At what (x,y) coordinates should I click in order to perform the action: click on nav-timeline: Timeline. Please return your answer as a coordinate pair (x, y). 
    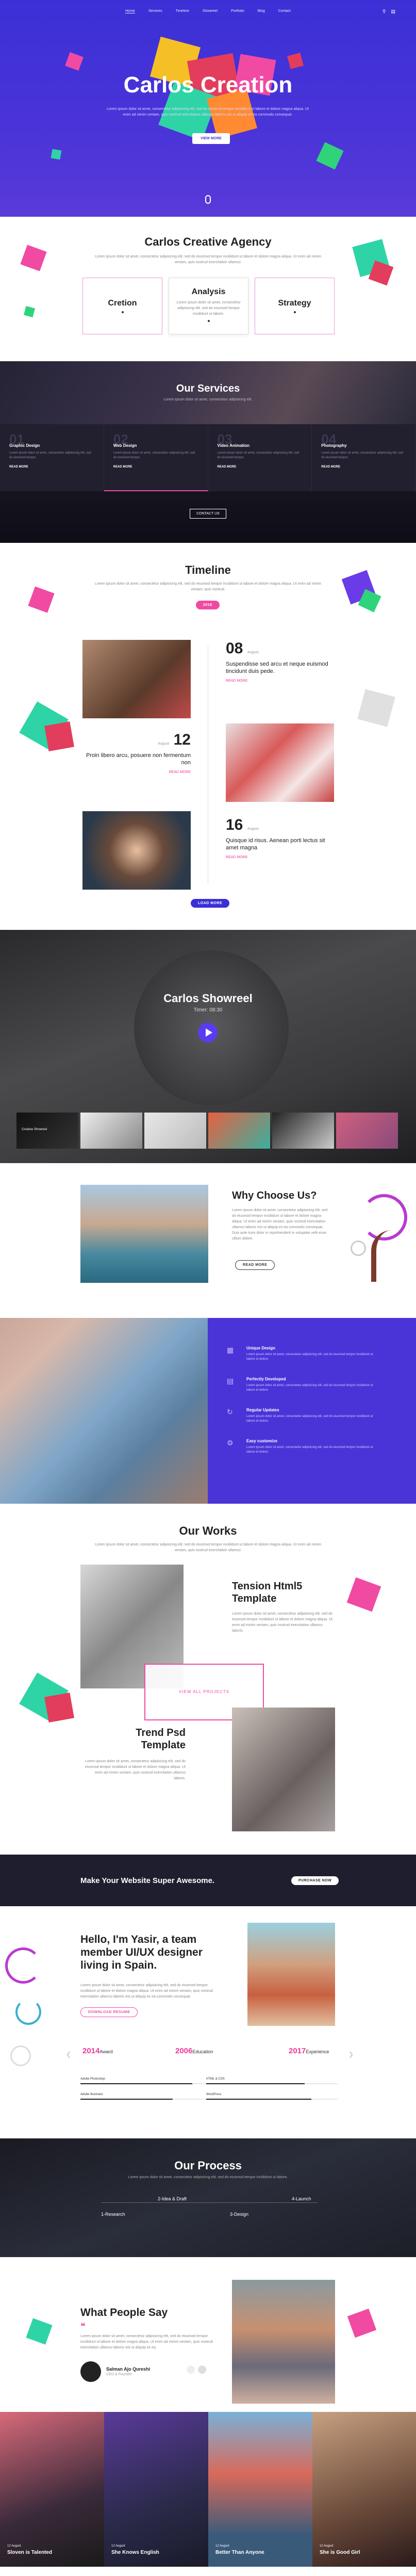
    Looking at the image, I should click on (182, 11).